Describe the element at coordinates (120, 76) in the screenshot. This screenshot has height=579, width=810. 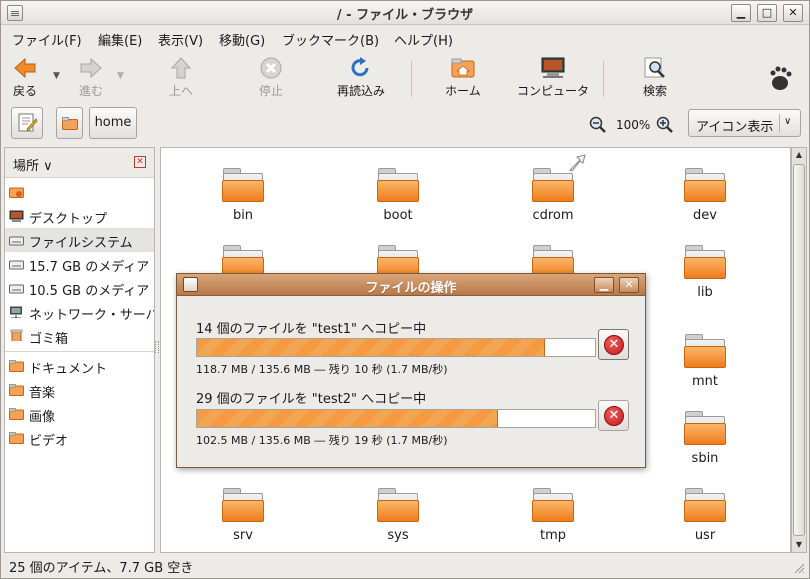
I see `forward-history-chevron-icon: ▼` at that location.